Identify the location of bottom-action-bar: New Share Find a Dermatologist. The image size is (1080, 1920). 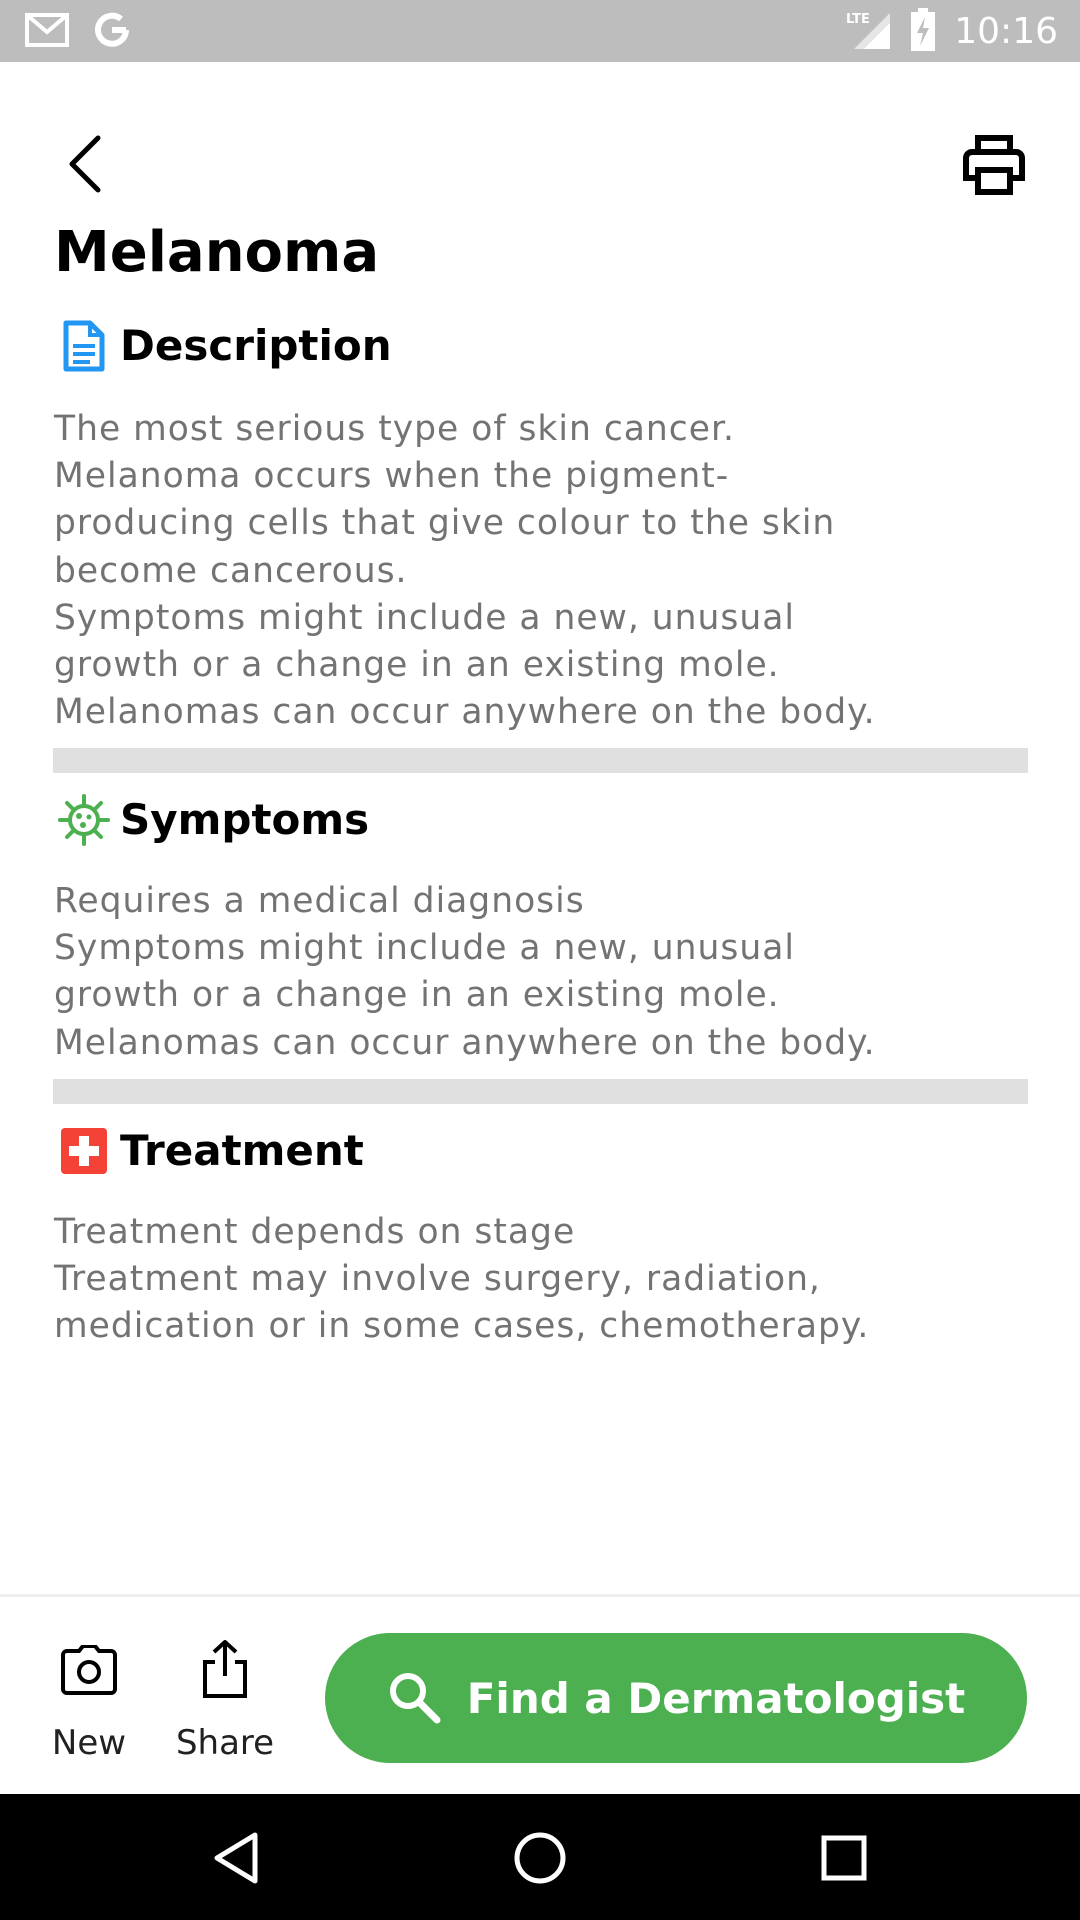
(540, 1694).